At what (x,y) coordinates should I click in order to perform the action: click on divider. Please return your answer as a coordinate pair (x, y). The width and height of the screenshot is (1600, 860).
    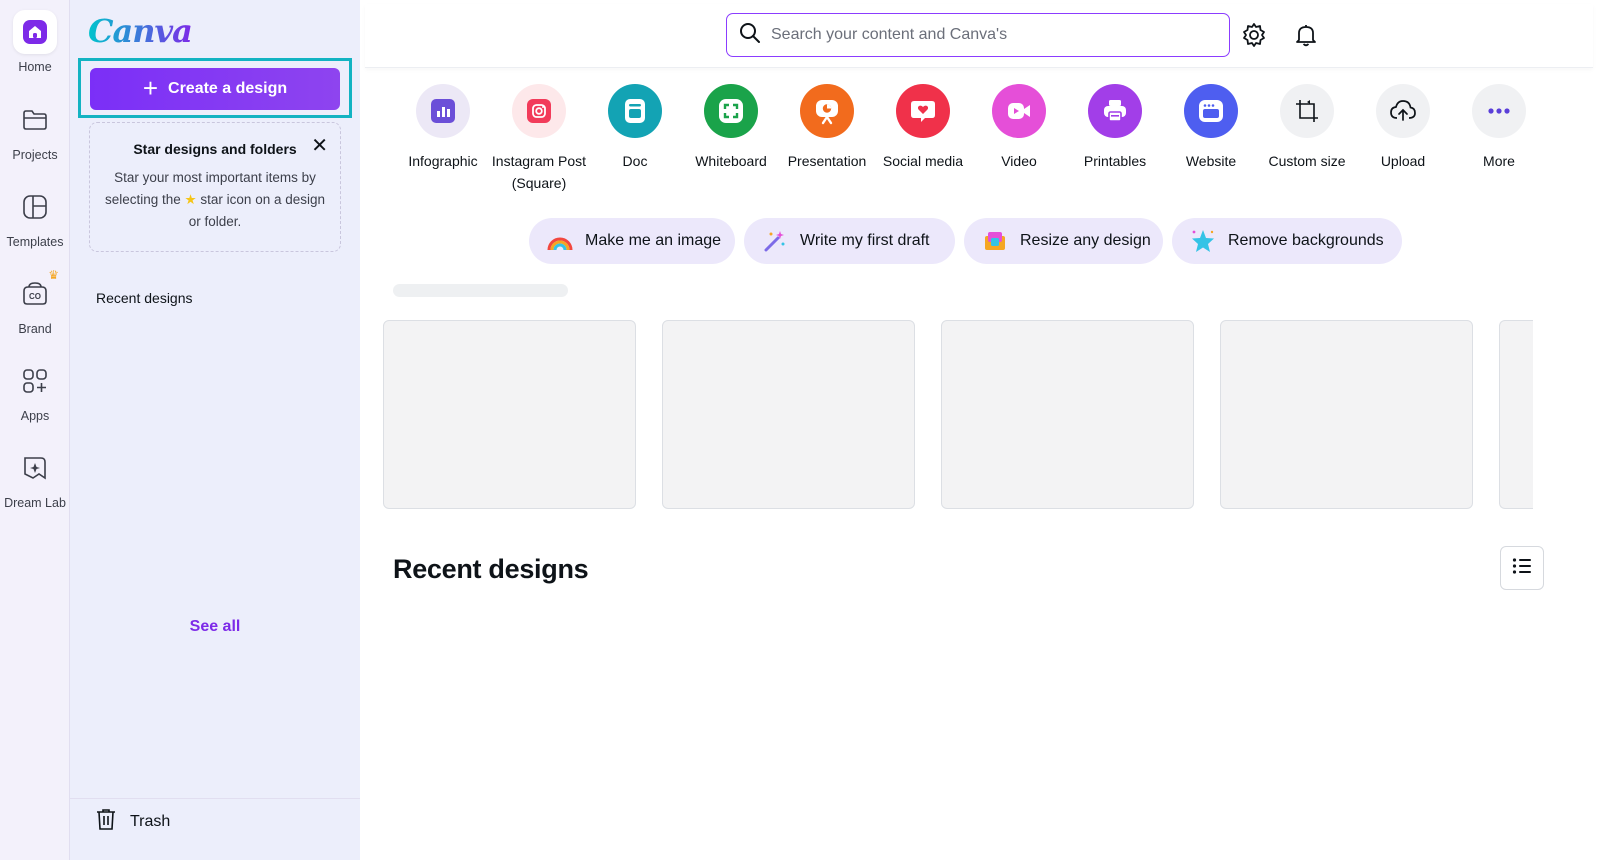
    Looking at the image, I should click on (215, 798).